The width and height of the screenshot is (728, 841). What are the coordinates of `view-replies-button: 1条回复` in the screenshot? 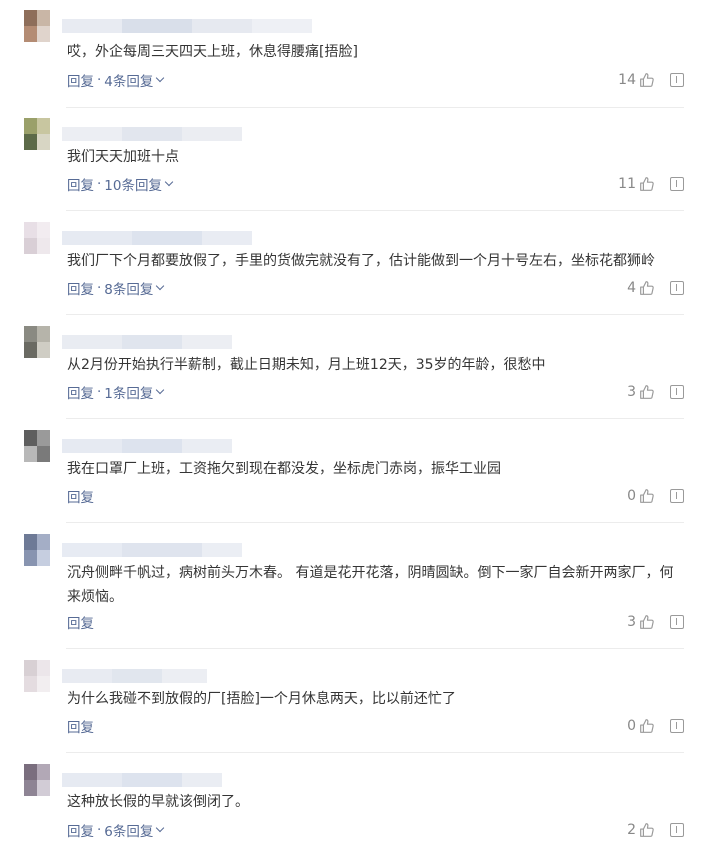 It's located at (134, 392).